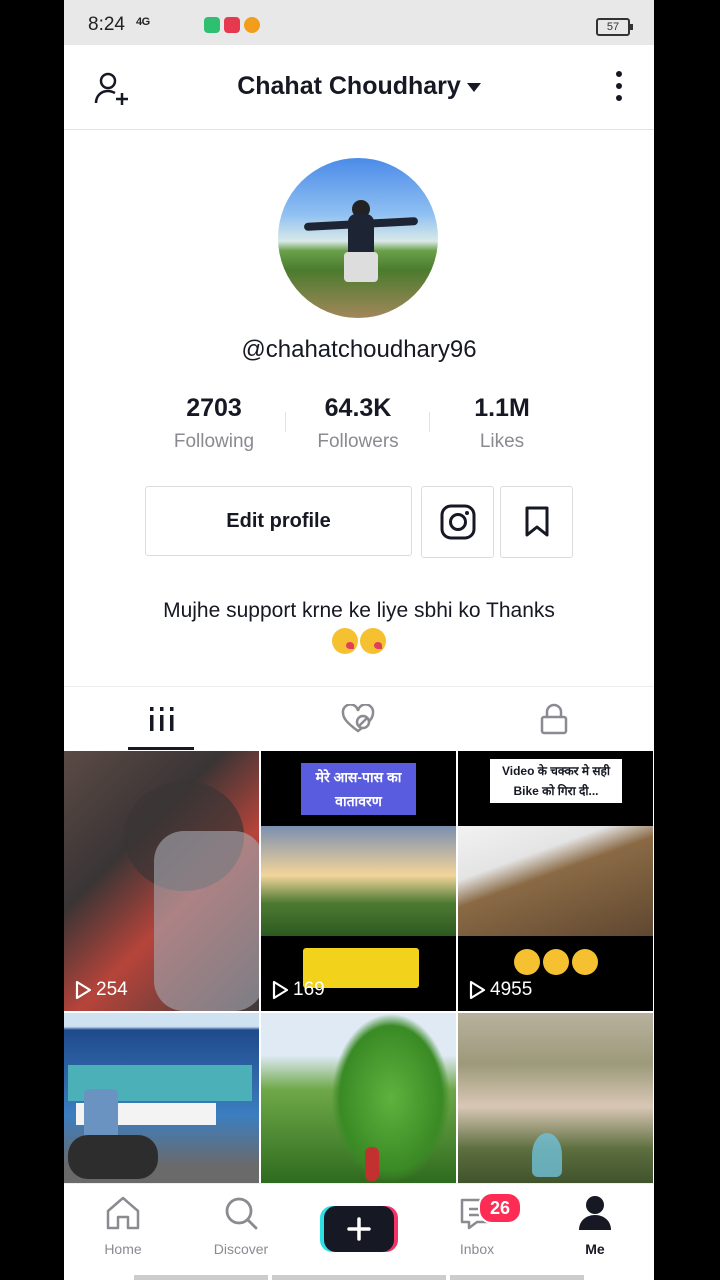  Describe the element at coordinates (241, 1213) in the screenshot. I see `search-icon` at that location.